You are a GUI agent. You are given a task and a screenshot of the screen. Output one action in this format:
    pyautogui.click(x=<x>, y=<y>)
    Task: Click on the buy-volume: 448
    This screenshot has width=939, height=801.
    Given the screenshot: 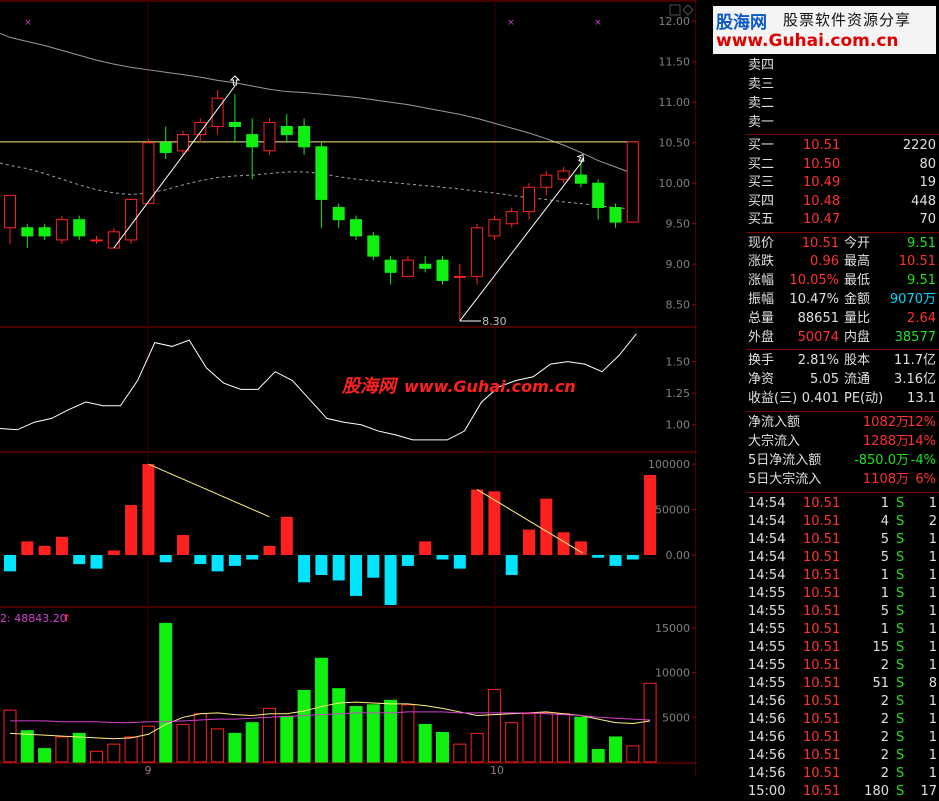 What is the action you would take?
    pyautogui.click(x=923, y=201)
    